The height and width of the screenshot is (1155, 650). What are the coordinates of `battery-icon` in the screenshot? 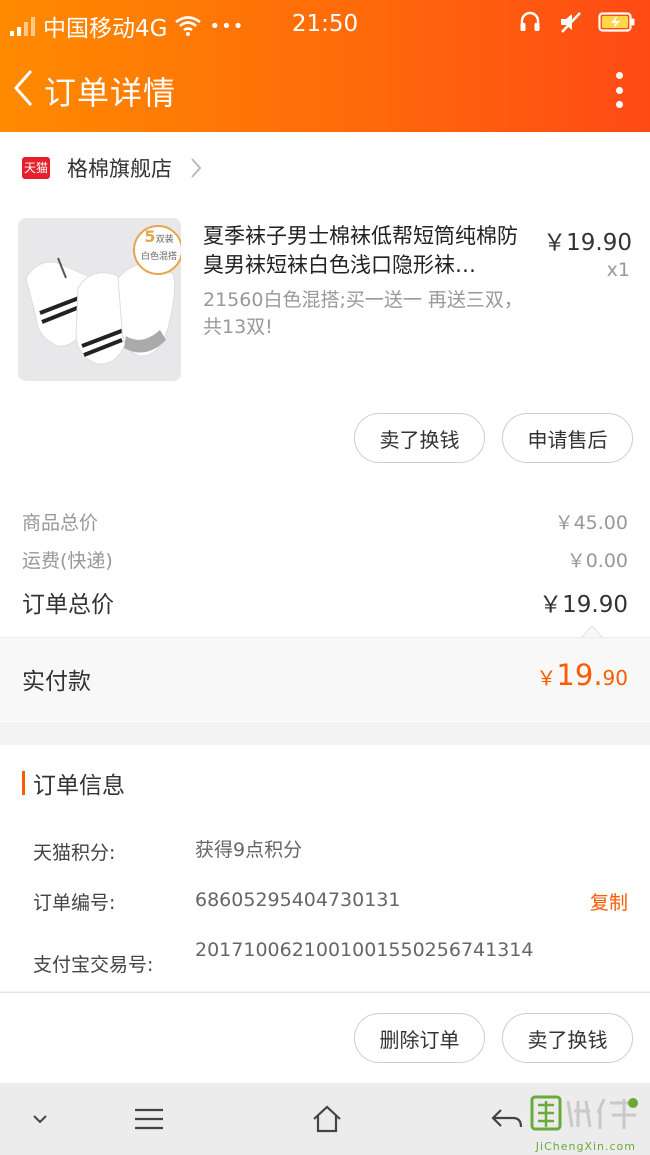 It's located at (616, 22).